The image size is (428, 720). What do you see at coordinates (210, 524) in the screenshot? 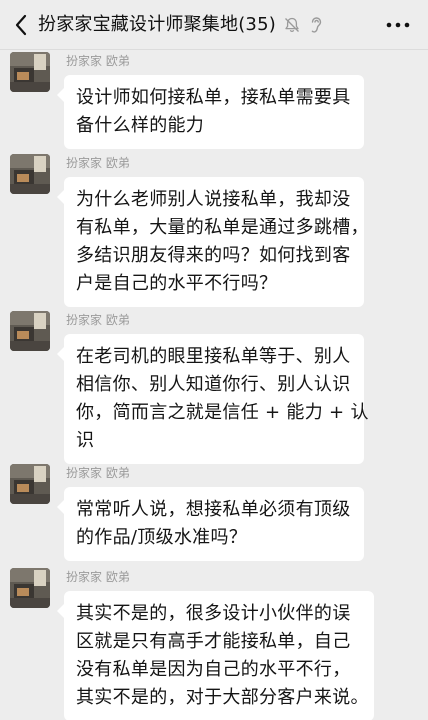
I see `message-bubble: 常常听人说，想接私单必须有顶级 的作品/顶级水准吗？` at bounding box center [210, 524].